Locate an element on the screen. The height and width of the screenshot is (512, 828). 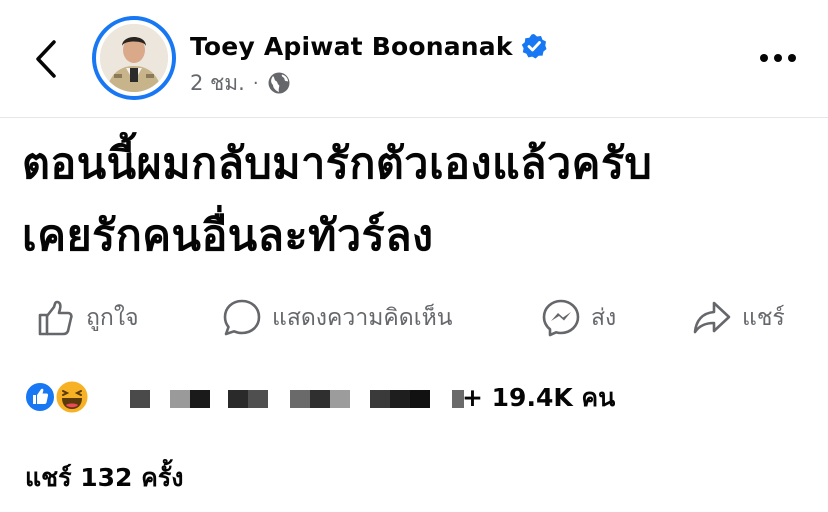
send-button: ส่ง is located at coordinates (578, 318).